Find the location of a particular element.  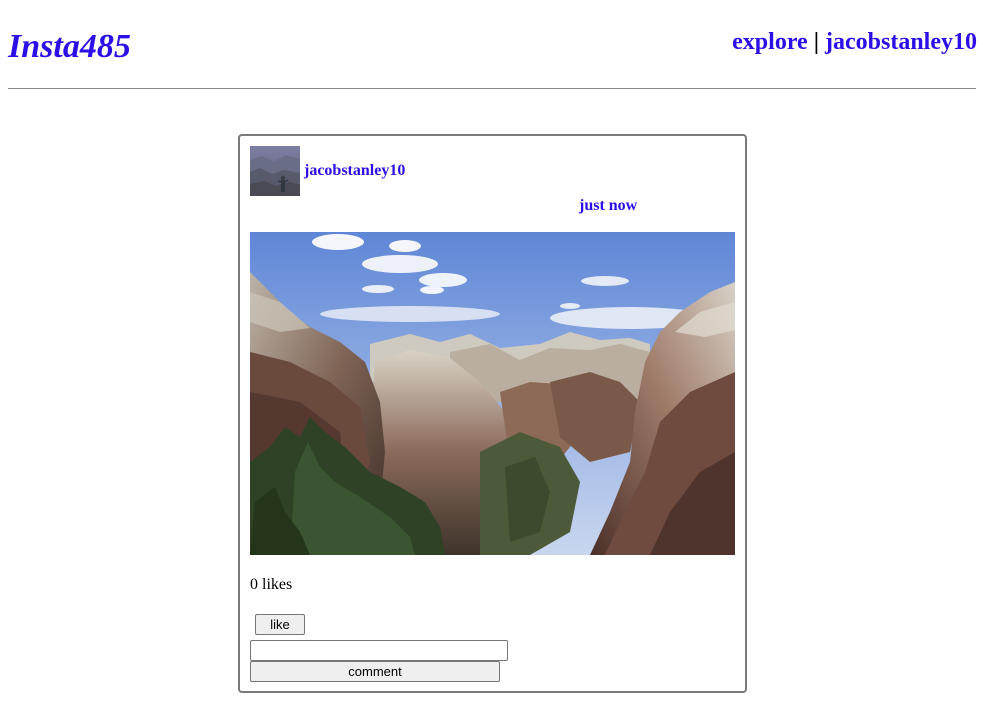

post-owner-link: jacobstanley10 is located at coordinates (354, 171).